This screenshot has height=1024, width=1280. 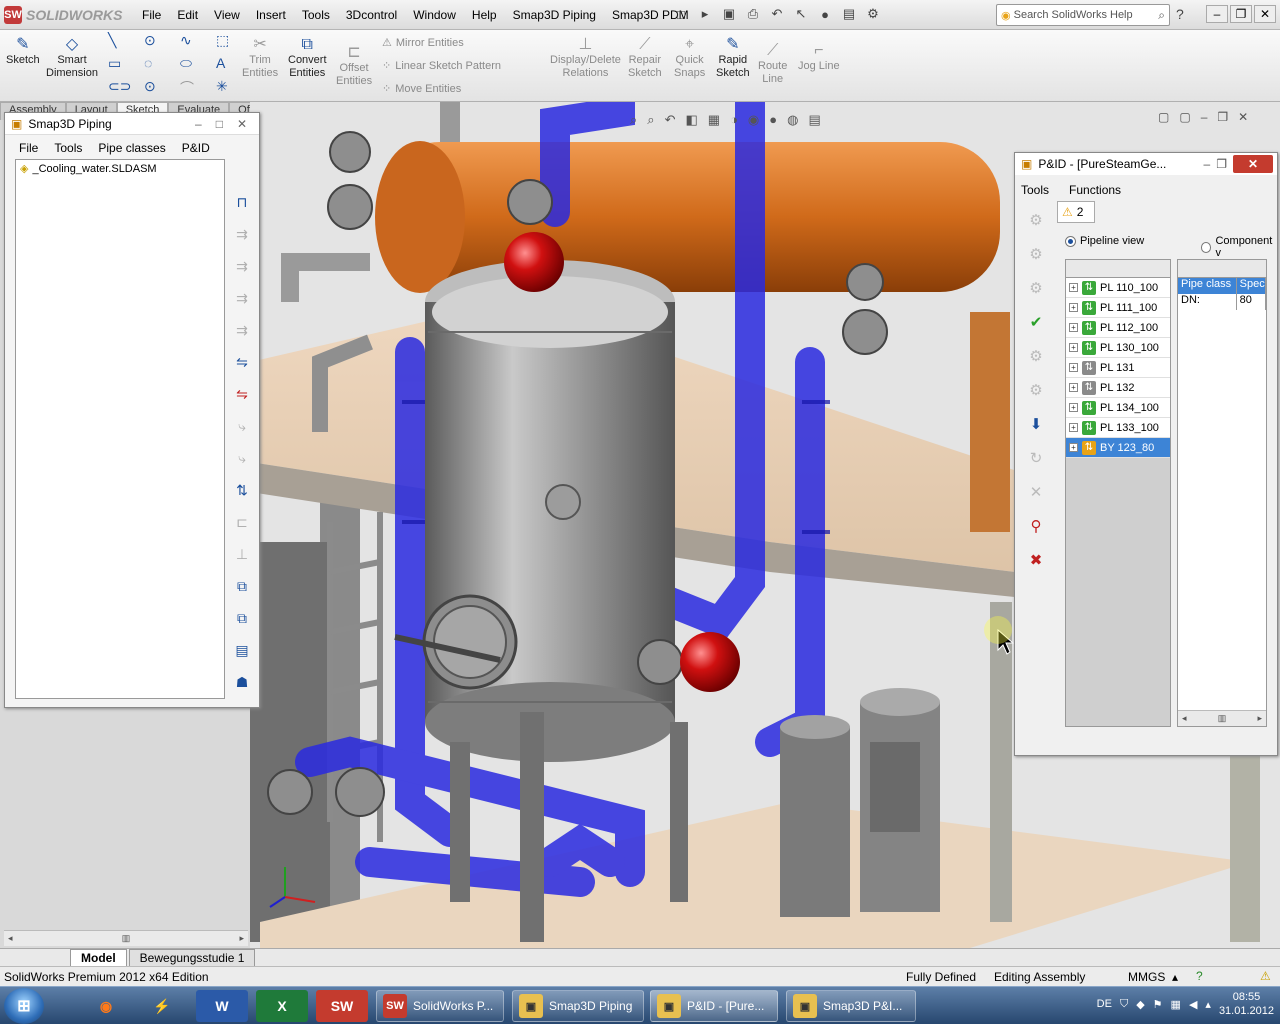 I want to click on scene-icon: ◍, so click(x=792, y=120).